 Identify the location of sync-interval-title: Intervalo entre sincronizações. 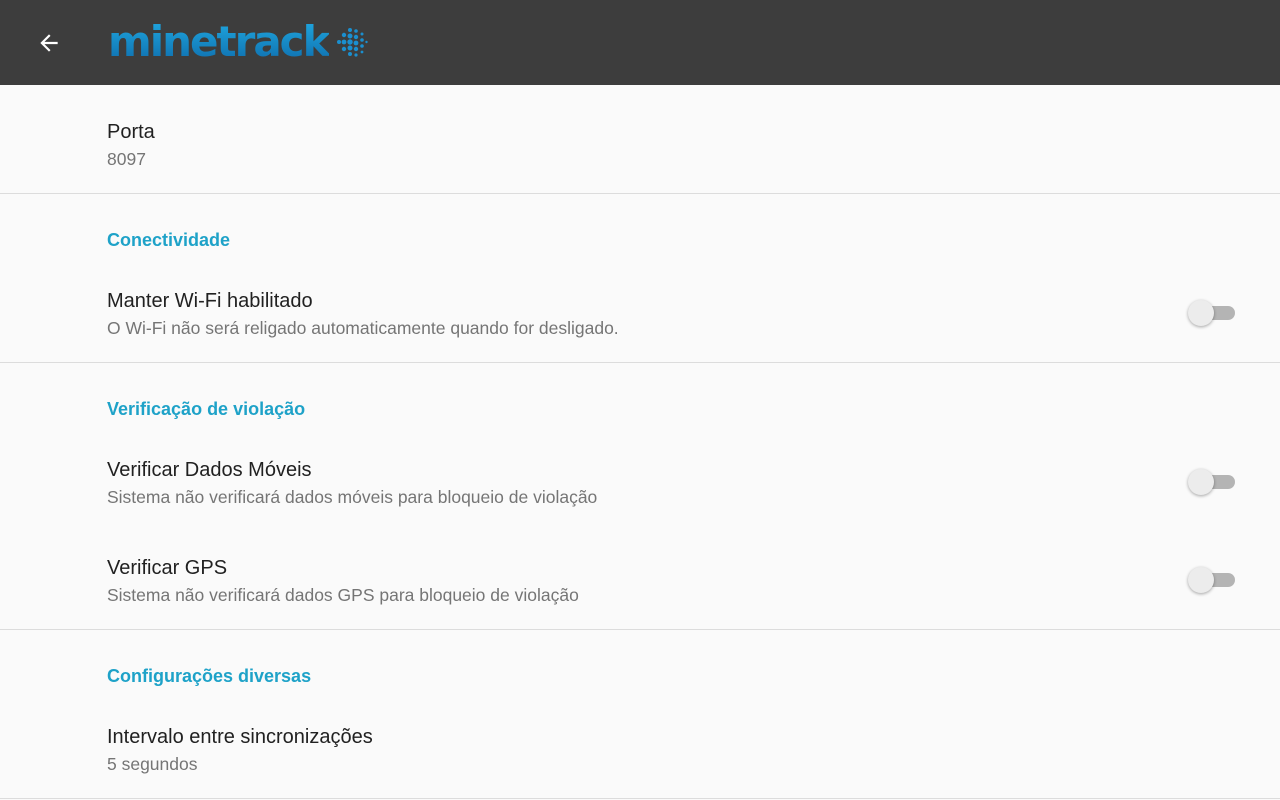
(240, 737).